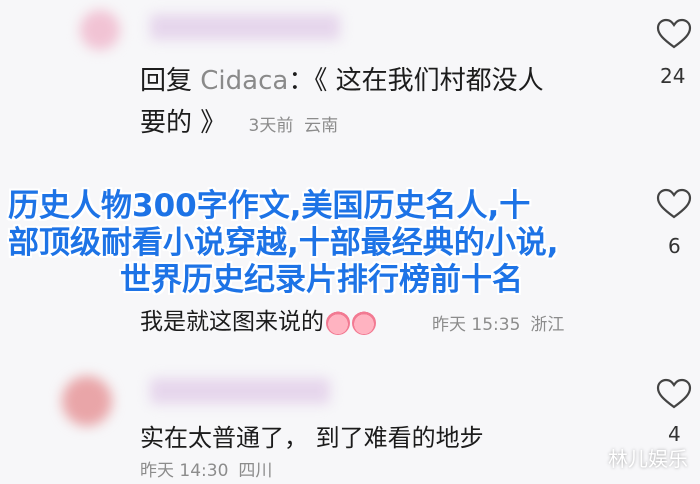 The image size is (700, 484). Describe the element at coordinates (166, 81) in the screenshot. I see `reply-prefix: 回复` at that location.